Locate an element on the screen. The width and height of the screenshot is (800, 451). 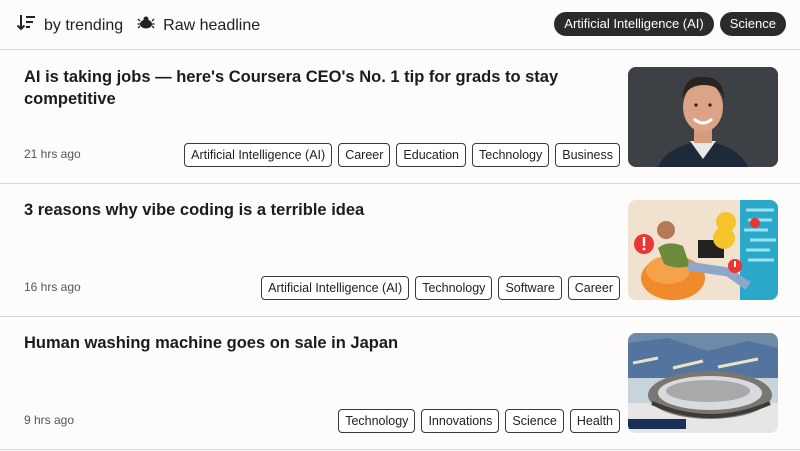
article-time: 9 hrs ago is located at coordinates (49, 420).